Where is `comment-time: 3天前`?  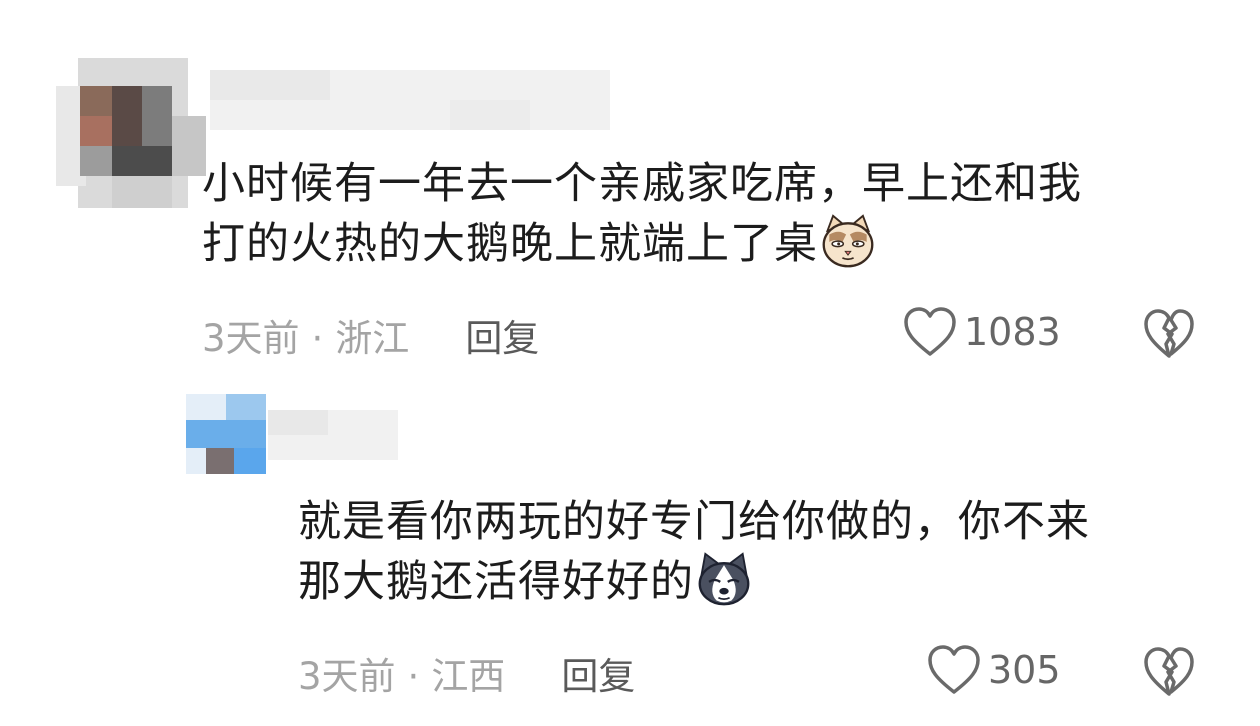 comment-time: 3天前 is located at coordinates (251, 338).